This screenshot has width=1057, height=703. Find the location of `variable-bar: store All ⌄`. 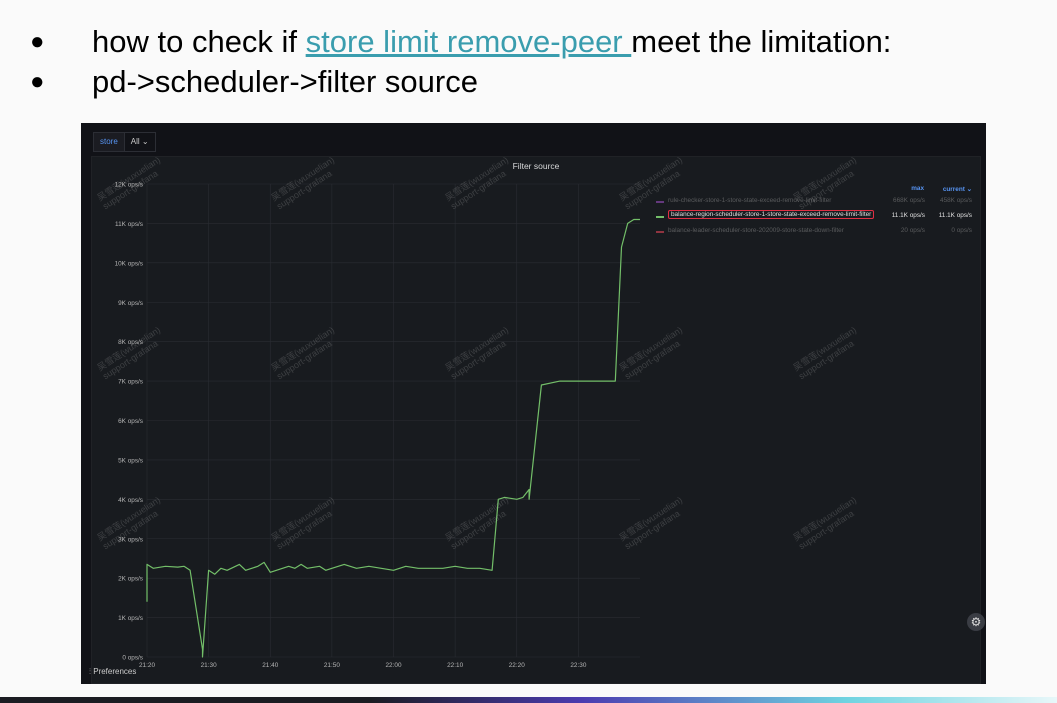

variable-bar: store All ⌄ is located at coordinates (124, 142).